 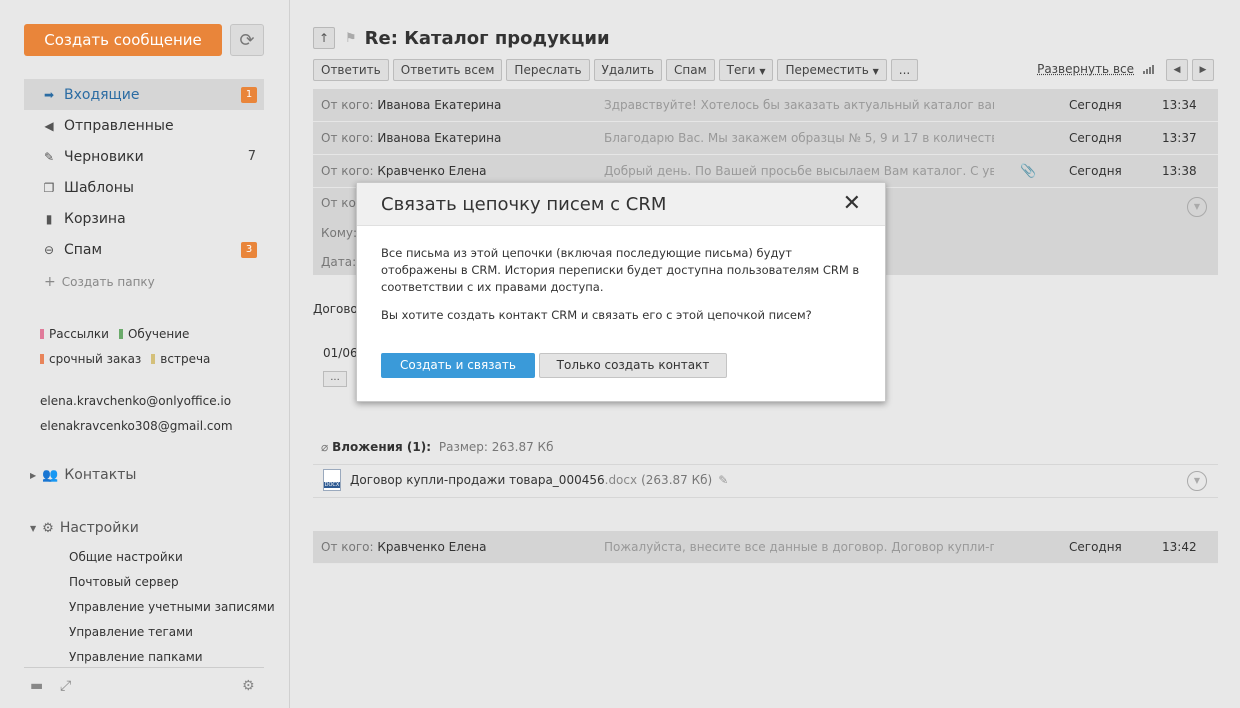 I want to click on chat-icon: ▬, so click(x=36, y=686).